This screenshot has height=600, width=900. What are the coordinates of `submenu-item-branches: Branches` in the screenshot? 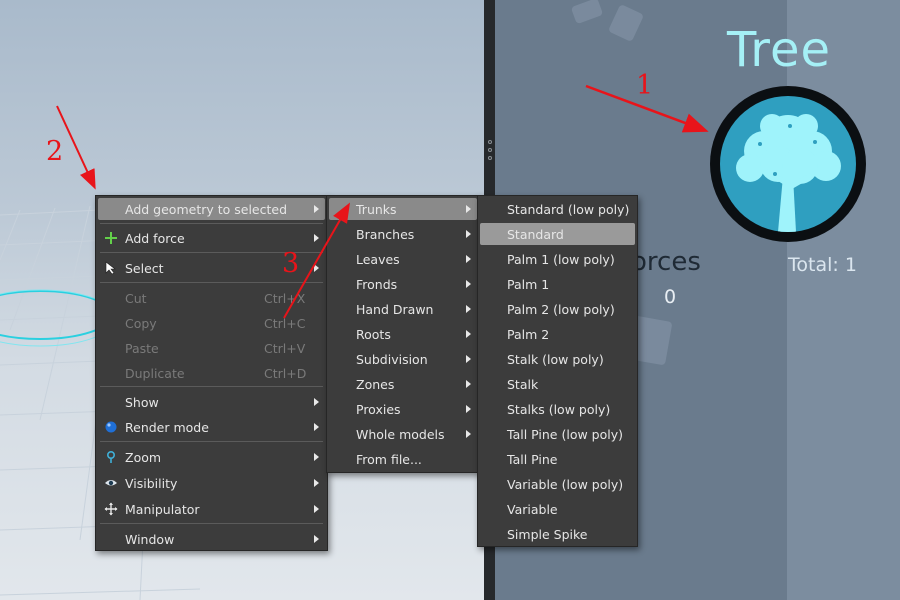 It's located at (403, 234).